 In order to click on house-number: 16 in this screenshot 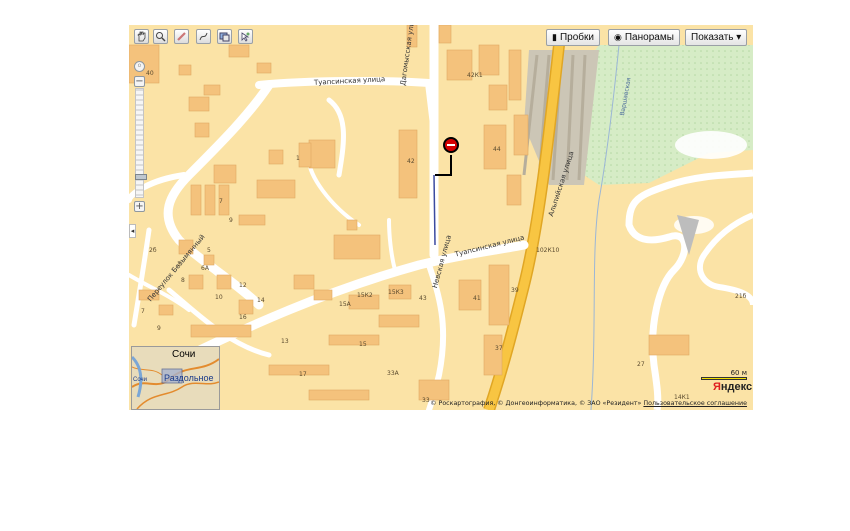, I will do `click(243, 317)`.